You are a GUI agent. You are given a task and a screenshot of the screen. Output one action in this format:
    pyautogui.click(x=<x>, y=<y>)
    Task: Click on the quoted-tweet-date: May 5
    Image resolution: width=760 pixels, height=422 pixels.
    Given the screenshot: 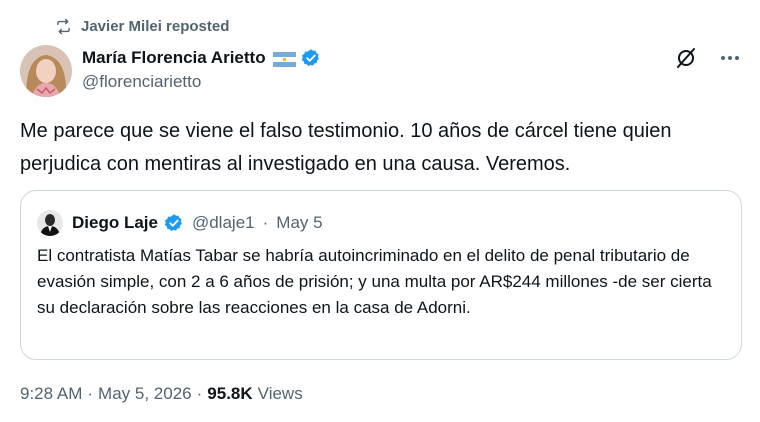 What is the action you would take?
    pyautogui.click(x=299, y=222)
    